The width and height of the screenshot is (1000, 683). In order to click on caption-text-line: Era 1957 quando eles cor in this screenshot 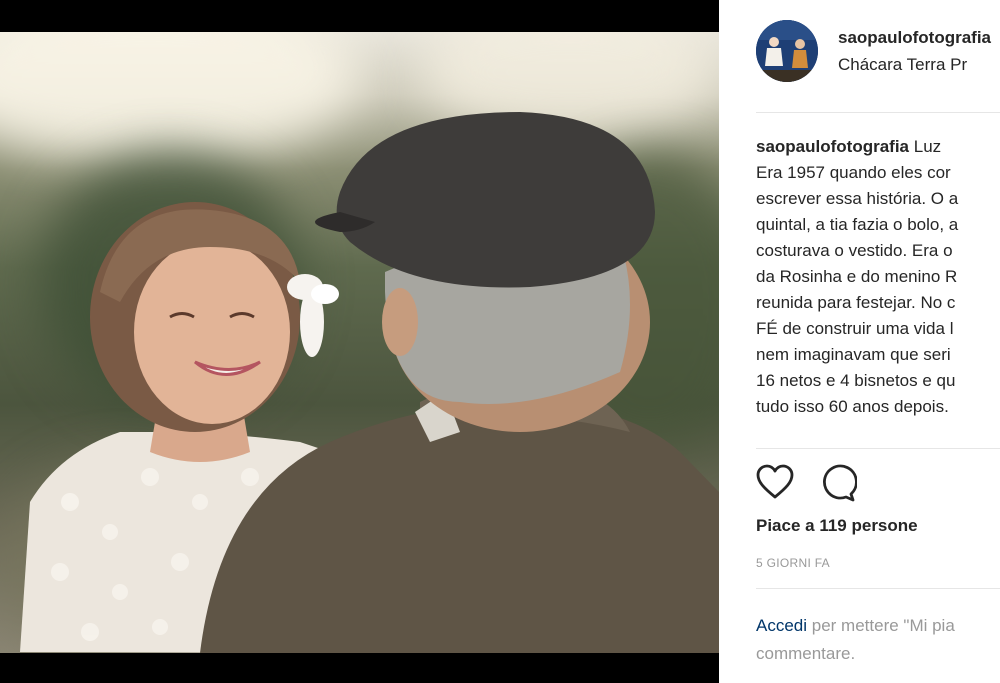, I will do `click(853, 172)`.